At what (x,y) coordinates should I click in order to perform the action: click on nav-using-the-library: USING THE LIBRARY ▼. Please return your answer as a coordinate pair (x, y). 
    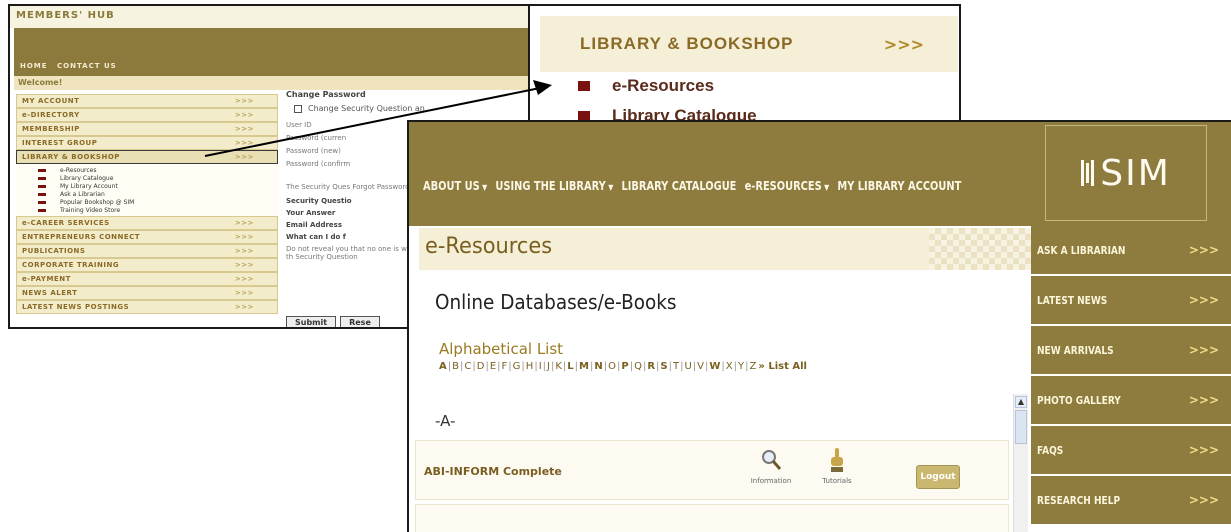
    Looking at the image, I should click on (554, 186).